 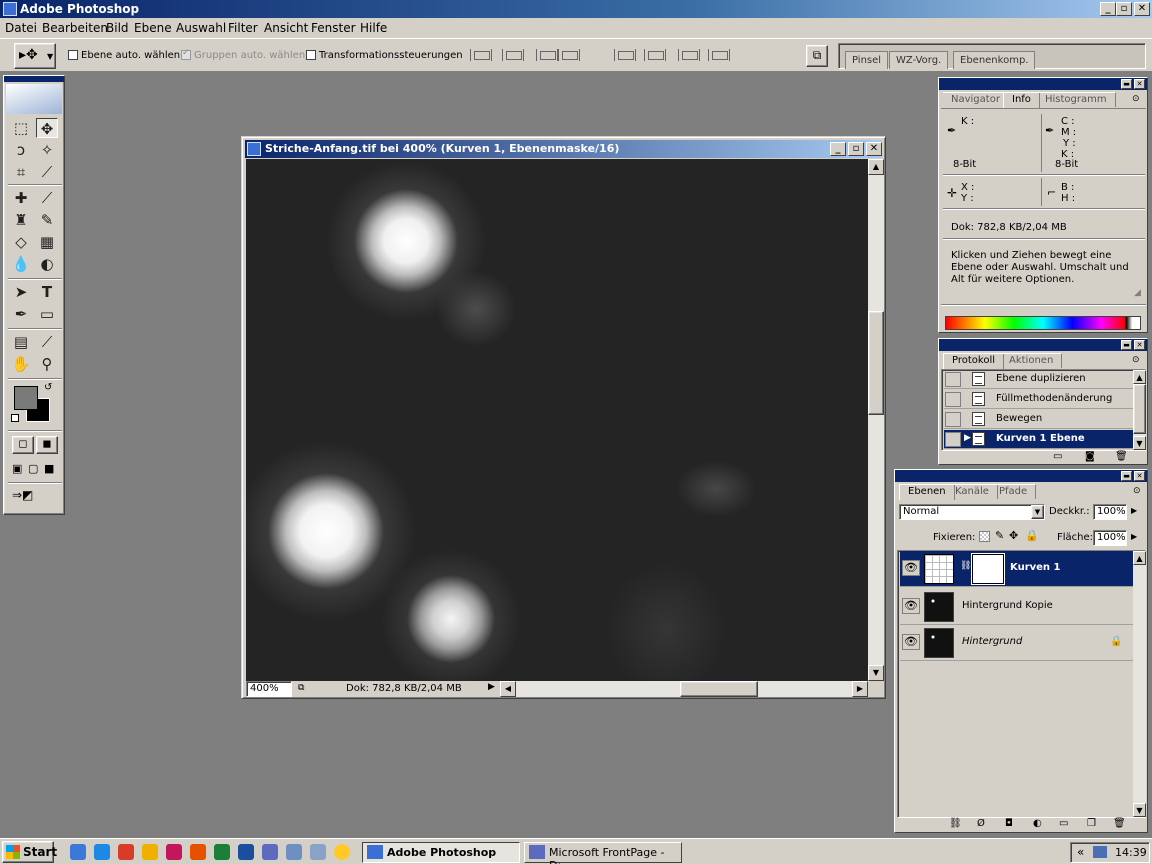 What do you see at coordinates (1013, 535) in the screenshot?
I see `lock-position-icon: ✥` at bounding box center [1013, 535].